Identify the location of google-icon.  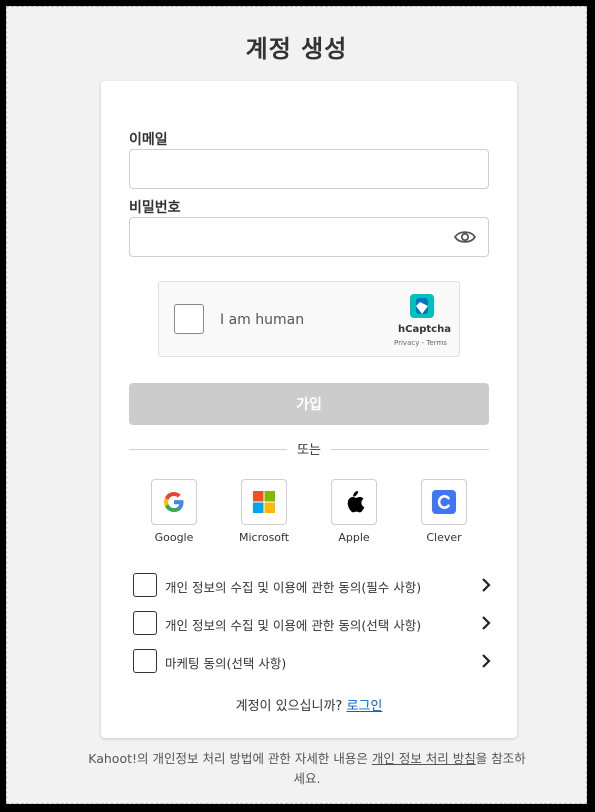
(174, 502).